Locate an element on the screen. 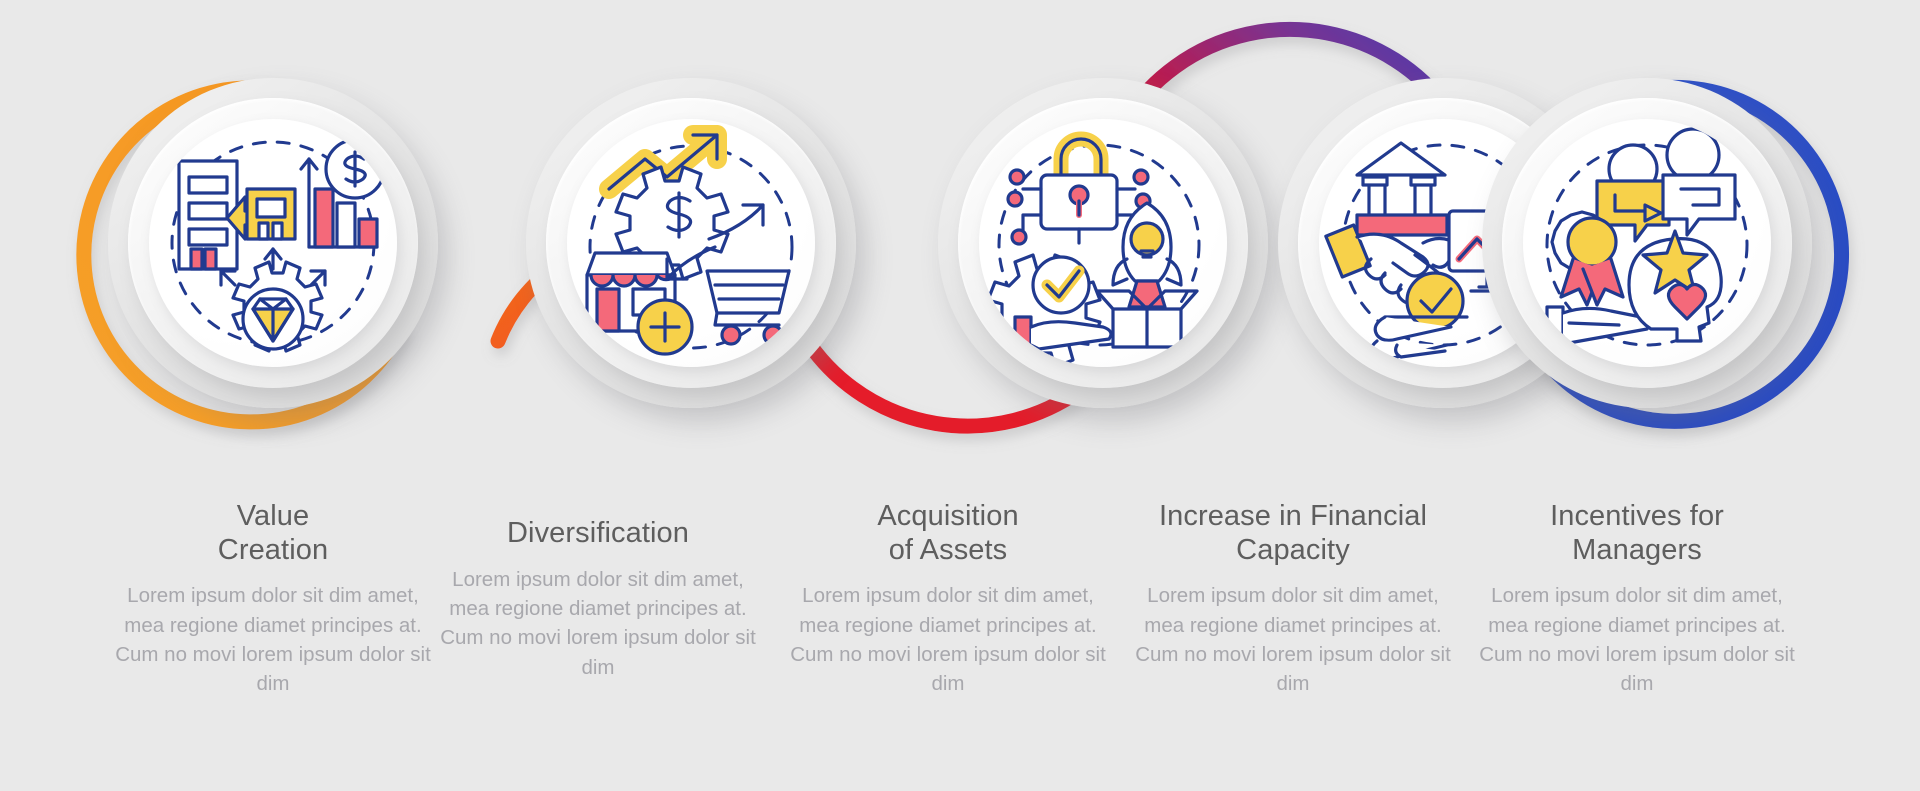 The width and height of the screenshot is (1920, 791). step-title-5: Incentives for Managers is located at coordinates (1637, 533).